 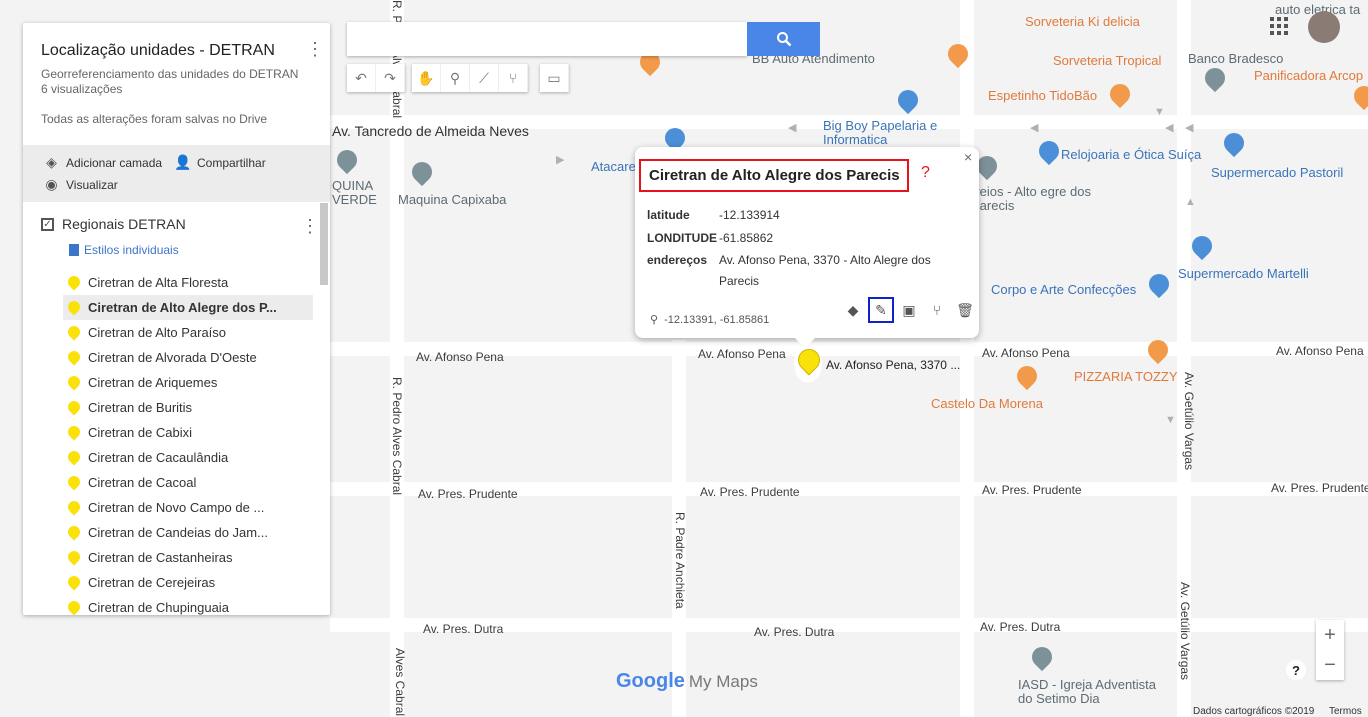 I want to click on layer-name: Regionais DETRAN, so click(x=124, y=224).